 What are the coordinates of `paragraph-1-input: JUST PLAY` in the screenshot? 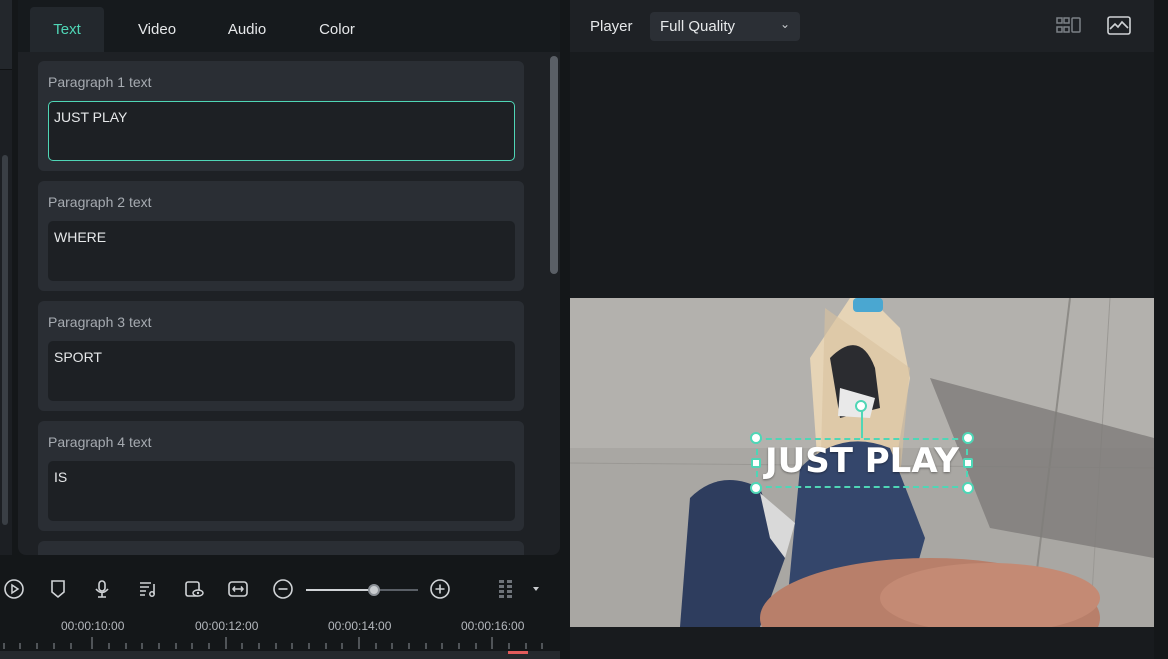 It's located at (281, 131).